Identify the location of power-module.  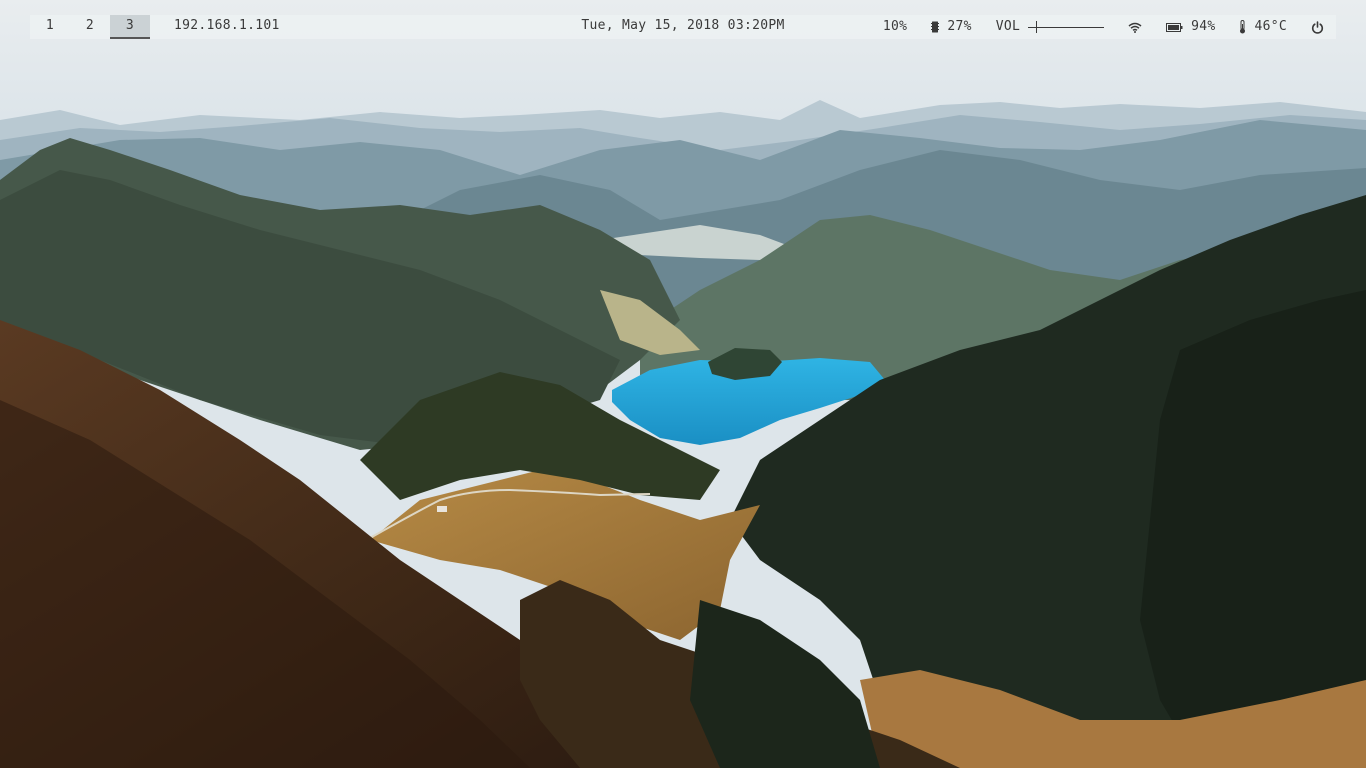
(1317, 27).